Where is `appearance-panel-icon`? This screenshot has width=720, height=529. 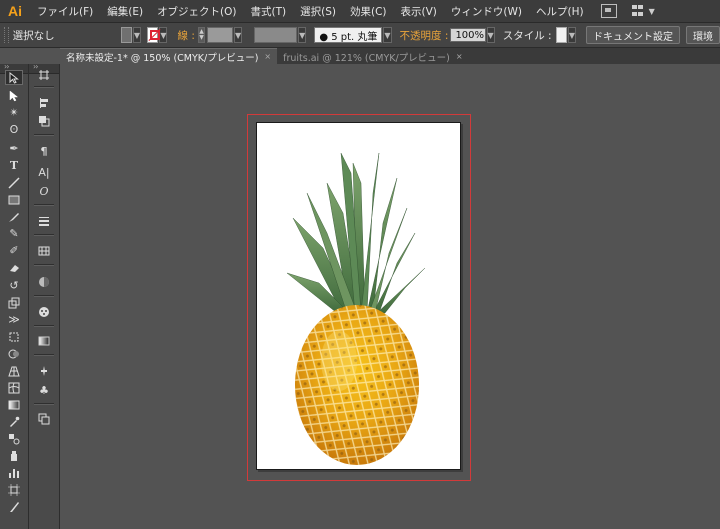 appearance-panel-icon is located at coordinates (44, 312).